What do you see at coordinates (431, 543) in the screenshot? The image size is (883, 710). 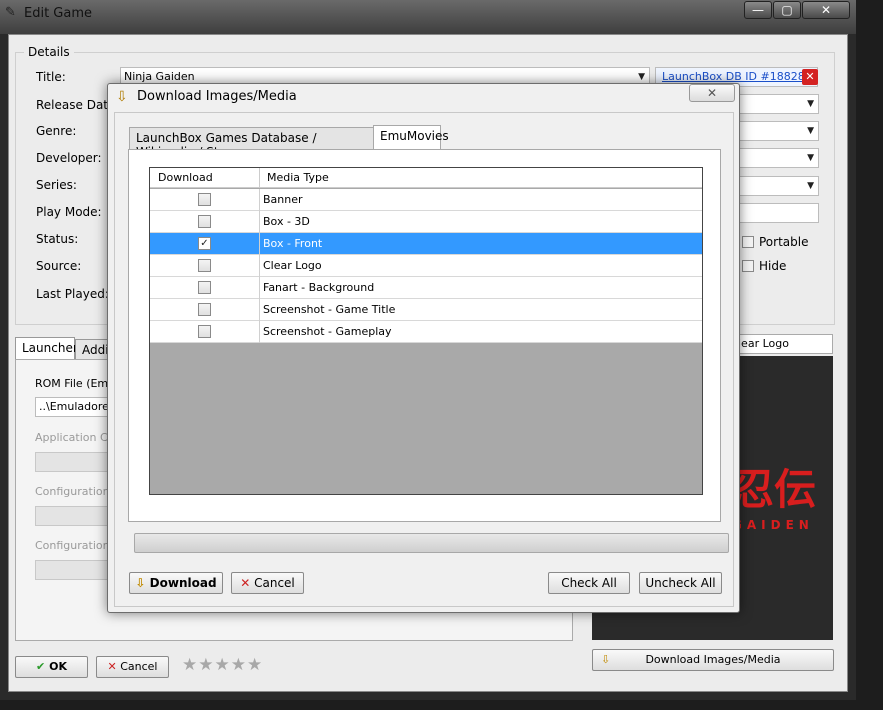 I see `download-progress-bar` at bounding box center [431, 543].